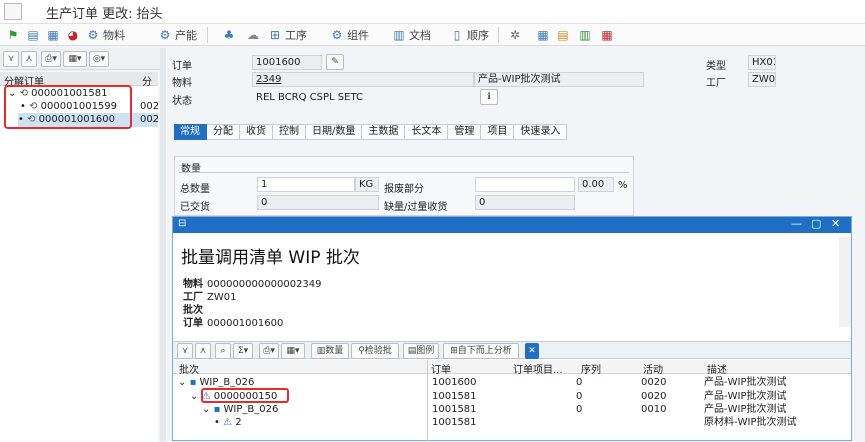 The image size is (865, 442). What do you see at coordinates (363, 79) in the screenshot?
I see `material-field: 2349` at bounding box center [363, 79].